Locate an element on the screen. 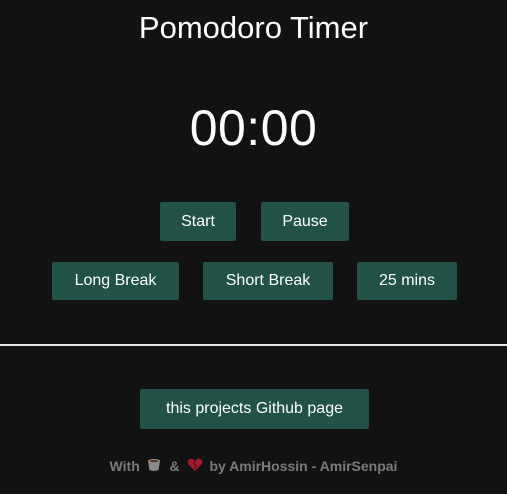  heart-icon is located at coordinates (195, 467).